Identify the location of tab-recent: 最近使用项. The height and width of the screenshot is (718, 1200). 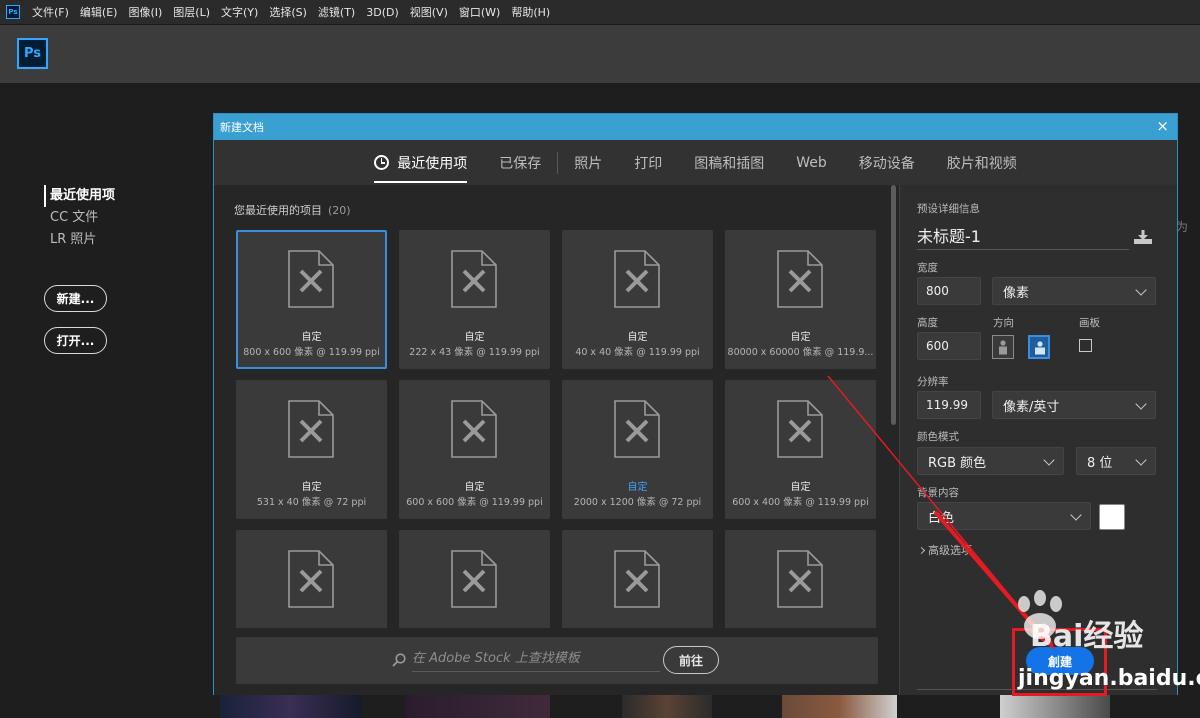
(421, 162).